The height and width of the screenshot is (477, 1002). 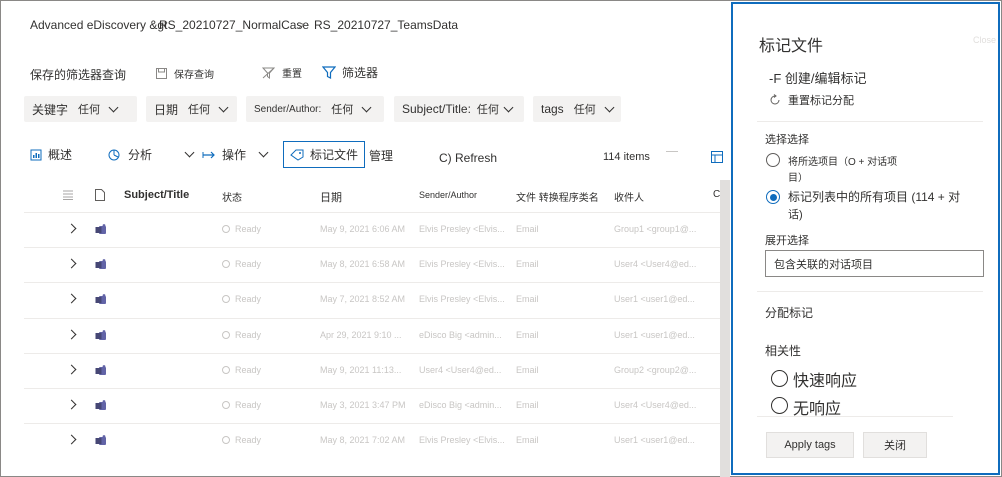 What do you see at coordinates (779, 378) in the screenshot?
I see `tag-responsive-checkbox` at bounding box center [779, 378].